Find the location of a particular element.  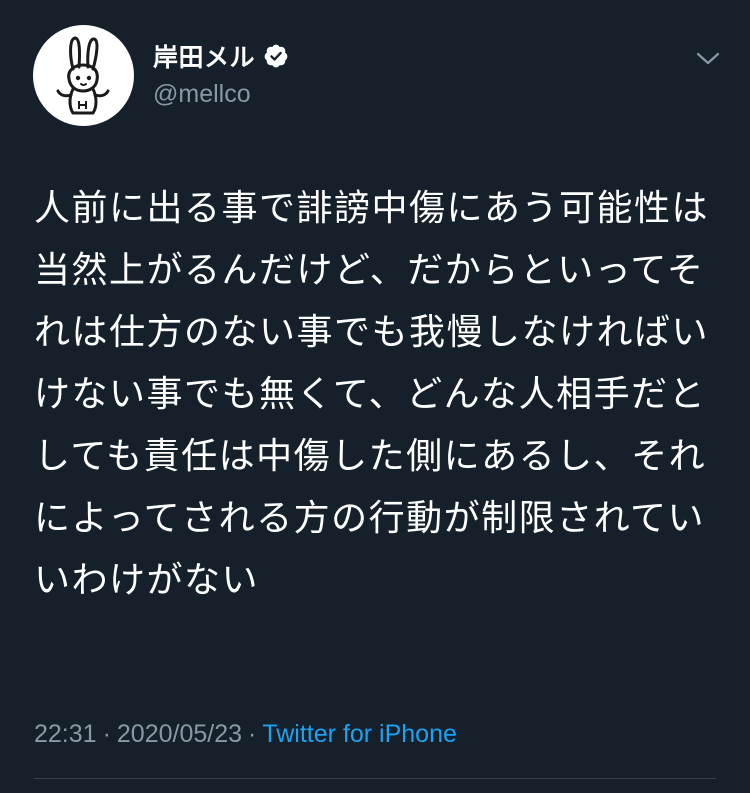

display-name: 岸田メル is located at coordinates (204, 56).